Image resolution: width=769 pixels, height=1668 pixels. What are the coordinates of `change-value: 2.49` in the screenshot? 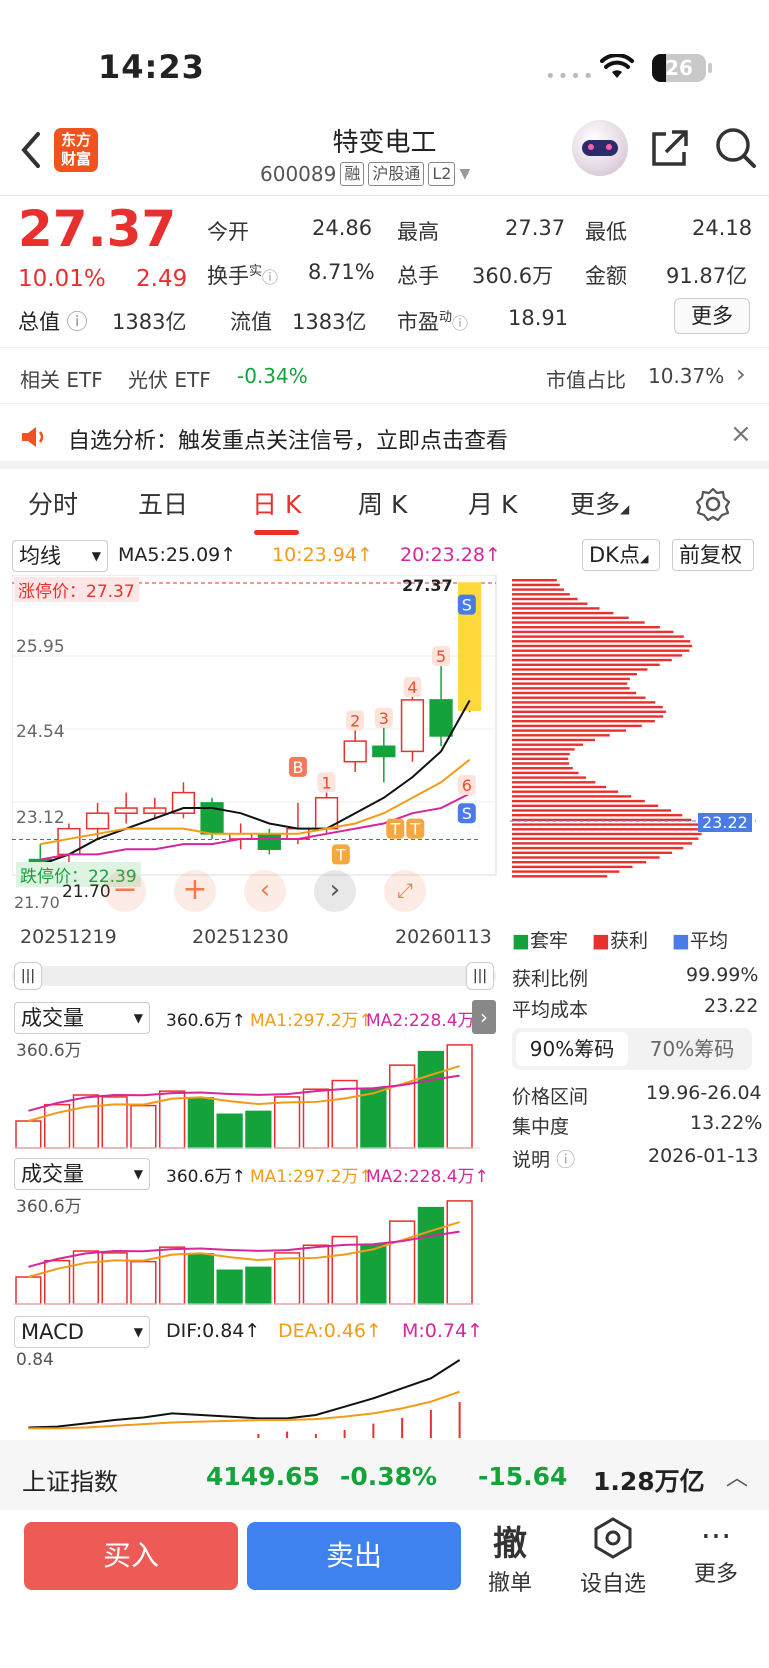 It's located at (162, 279).